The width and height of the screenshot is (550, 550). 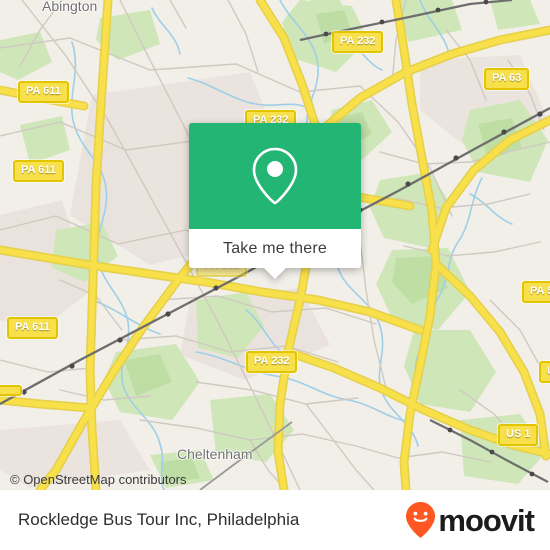 What do you see at coordinates (272, 362) in the screenshot?
I see `shield-pa-232-lower: PA 232` at bounding box center [272, 362].